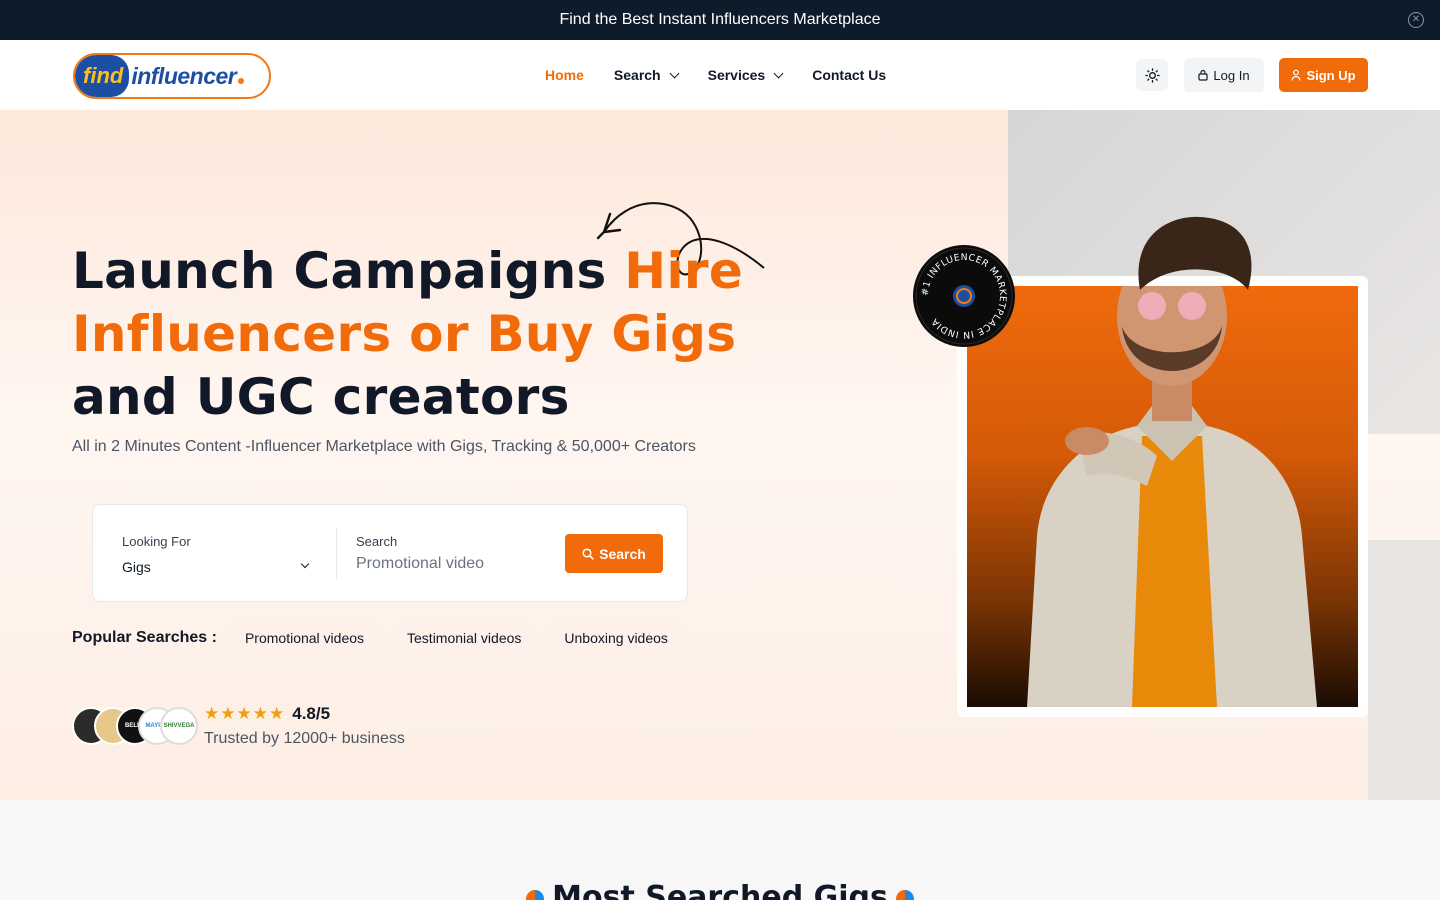  I want to click on sun-icon, so click(1152, 75).